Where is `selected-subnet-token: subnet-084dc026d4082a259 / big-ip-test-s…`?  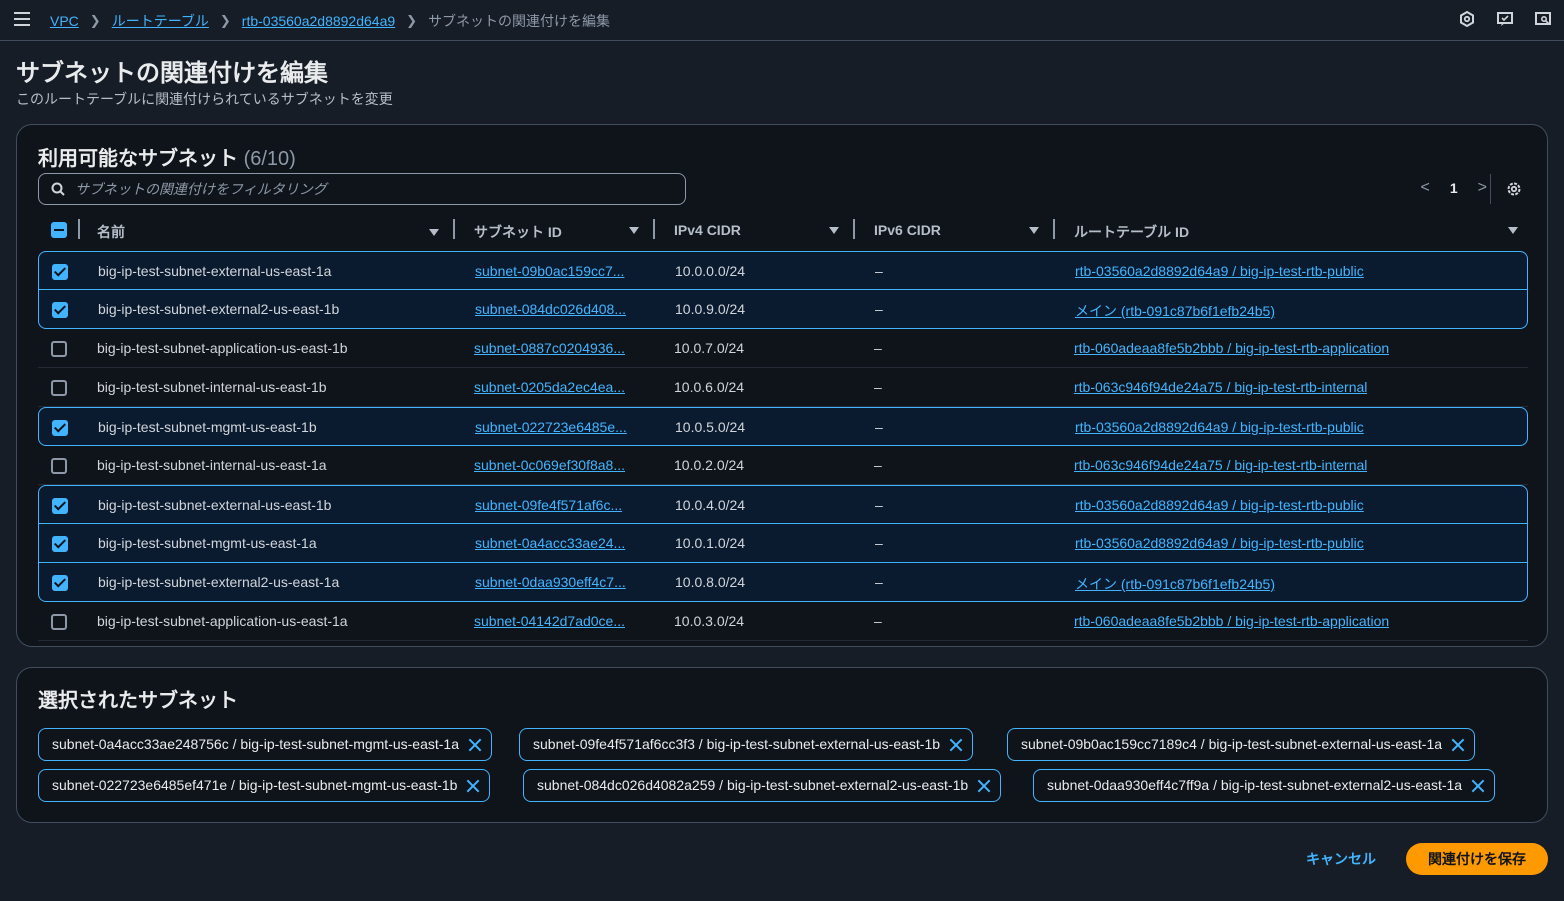 selected-subnet-token: subnet-084dc026d4082a259 / big-ip-test-s… is located at coordinates (762, 785).